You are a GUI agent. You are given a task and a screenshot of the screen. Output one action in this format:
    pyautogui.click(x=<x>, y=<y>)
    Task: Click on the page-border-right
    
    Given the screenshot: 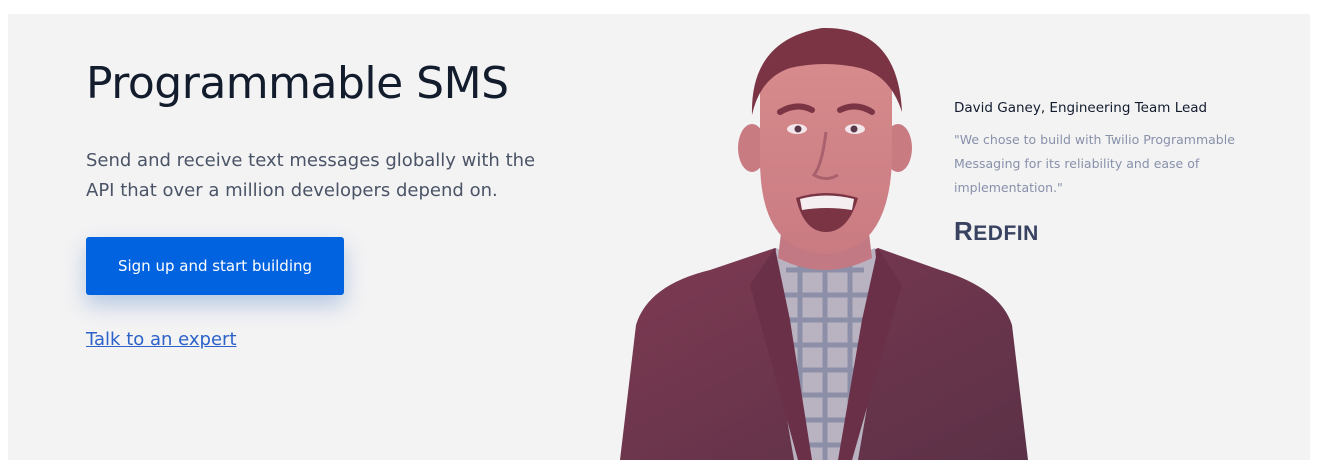 What is the action you would take?
    pyautogui.click(x=1315, y=230)
    